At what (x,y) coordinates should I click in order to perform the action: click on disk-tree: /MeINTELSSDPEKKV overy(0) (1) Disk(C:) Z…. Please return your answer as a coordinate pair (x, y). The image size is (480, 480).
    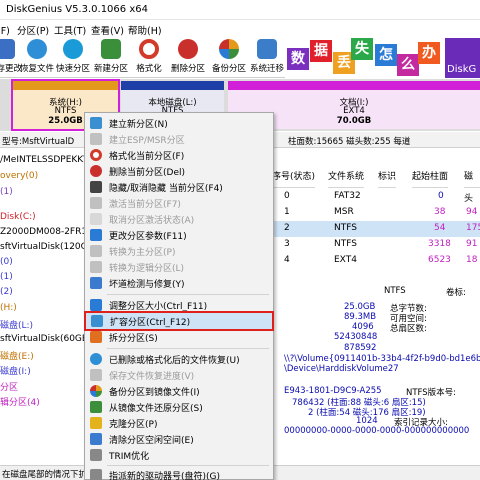
    Looking at the image, I should click on (44, 307).